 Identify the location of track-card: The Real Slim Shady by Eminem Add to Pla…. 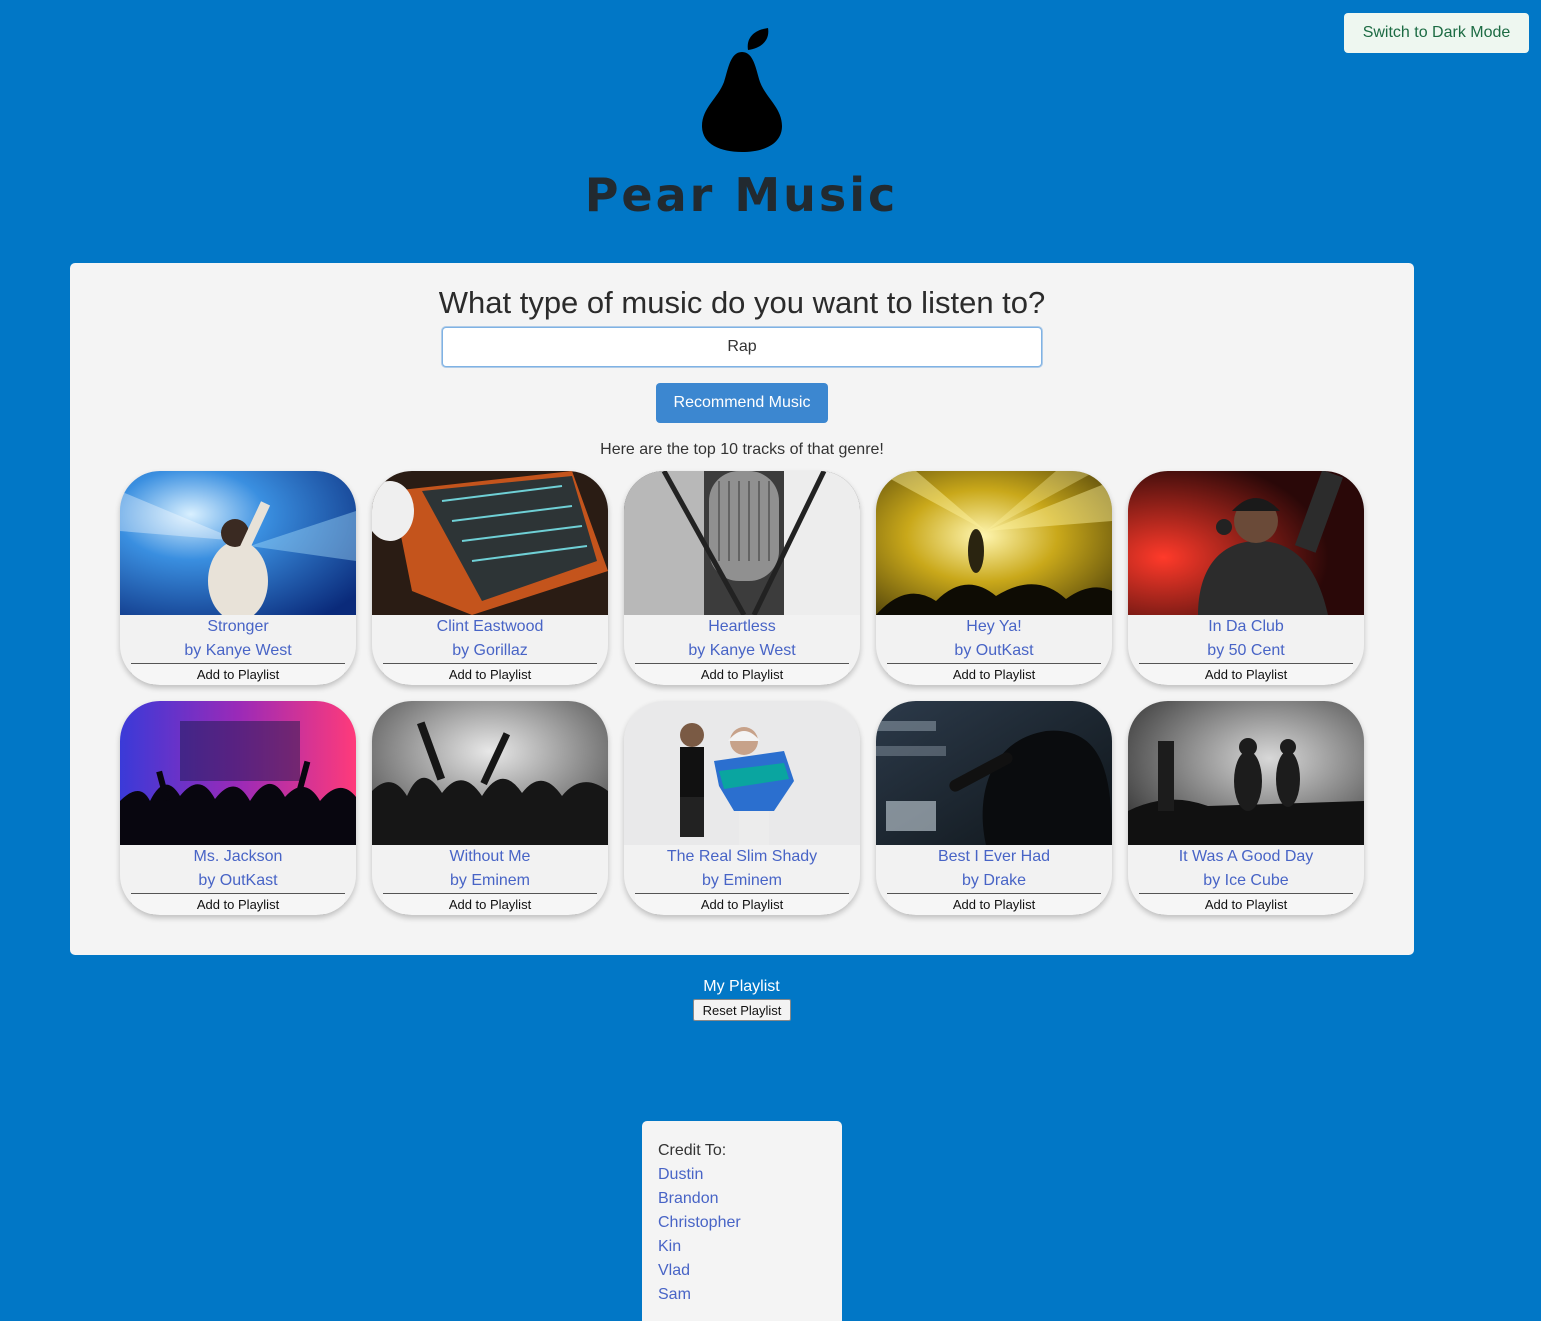
(742, 808).